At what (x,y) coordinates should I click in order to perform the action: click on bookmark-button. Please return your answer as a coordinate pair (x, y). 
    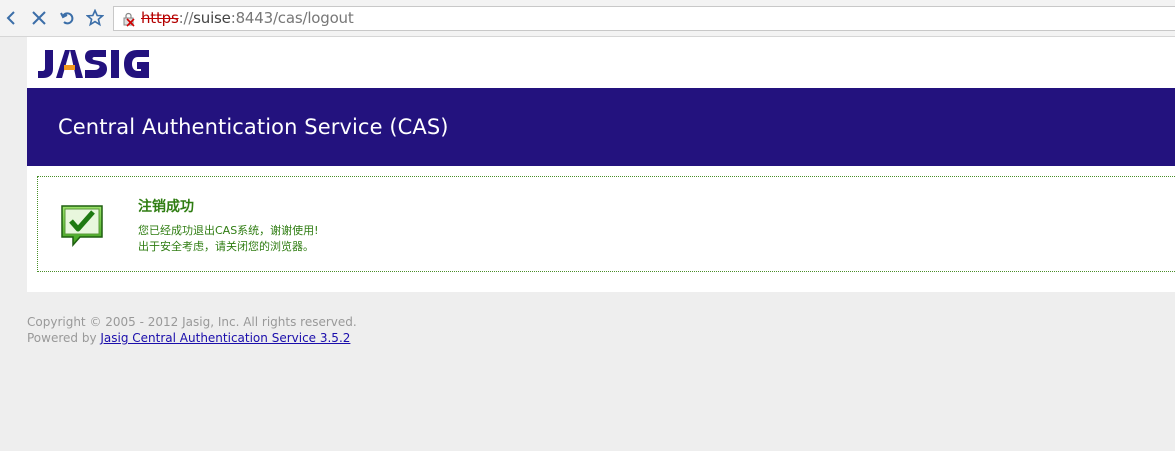
    Looking at the image, I should click on (95, 18).